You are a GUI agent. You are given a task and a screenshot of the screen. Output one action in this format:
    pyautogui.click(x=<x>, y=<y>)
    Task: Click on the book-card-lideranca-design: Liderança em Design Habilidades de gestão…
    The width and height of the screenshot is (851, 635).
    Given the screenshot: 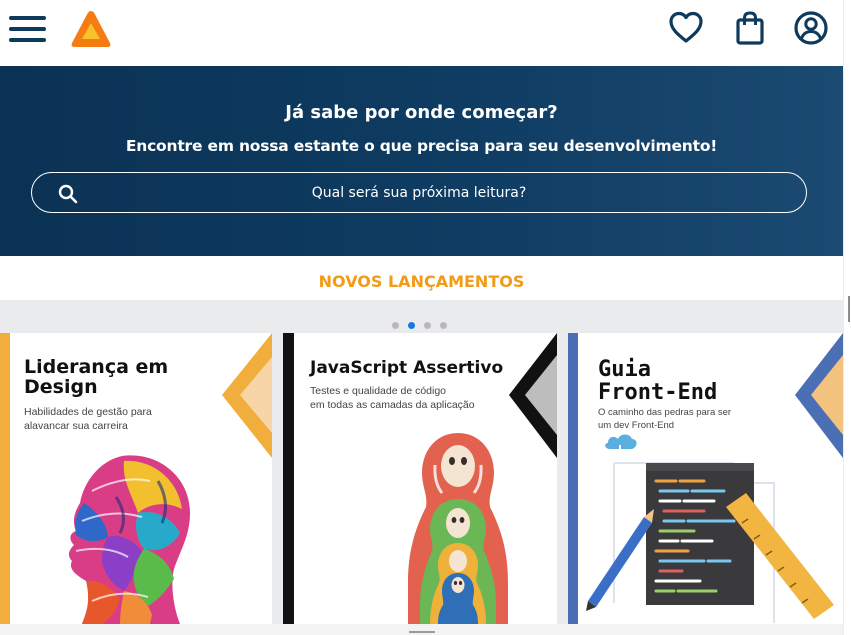 What is the action you would take?
    pyautogui.click(x=136, y=478)
    